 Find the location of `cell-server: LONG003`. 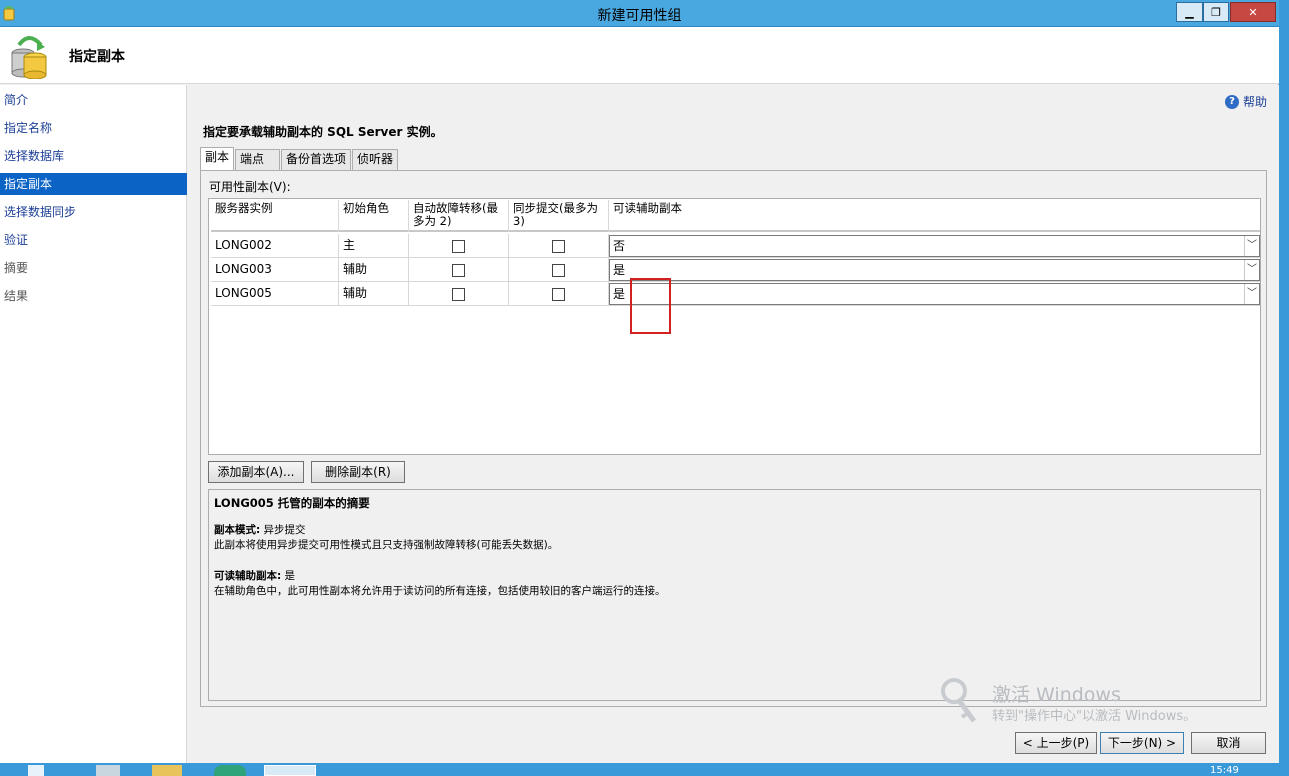

cell-server: LONG003 is located at coordinates (275, 270).